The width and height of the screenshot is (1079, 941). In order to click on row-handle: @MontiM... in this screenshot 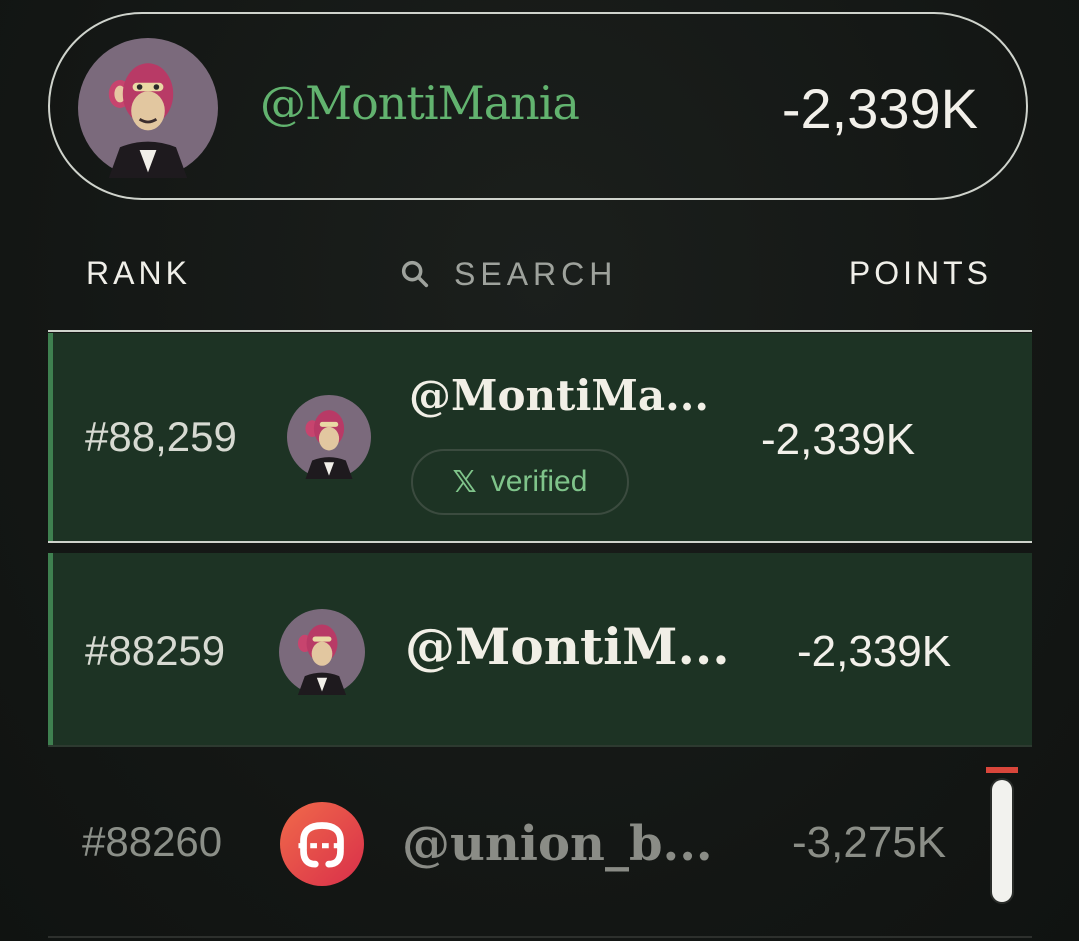, I will do `click(567, 646)`.